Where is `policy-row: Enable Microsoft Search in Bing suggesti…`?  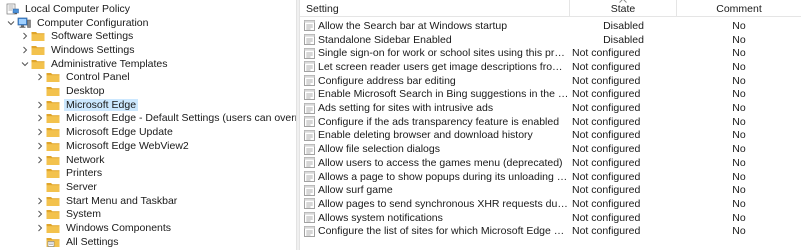
policy-row: Enable Microsoft Search in Bing suggesti… is located at coordinates (550, 95).